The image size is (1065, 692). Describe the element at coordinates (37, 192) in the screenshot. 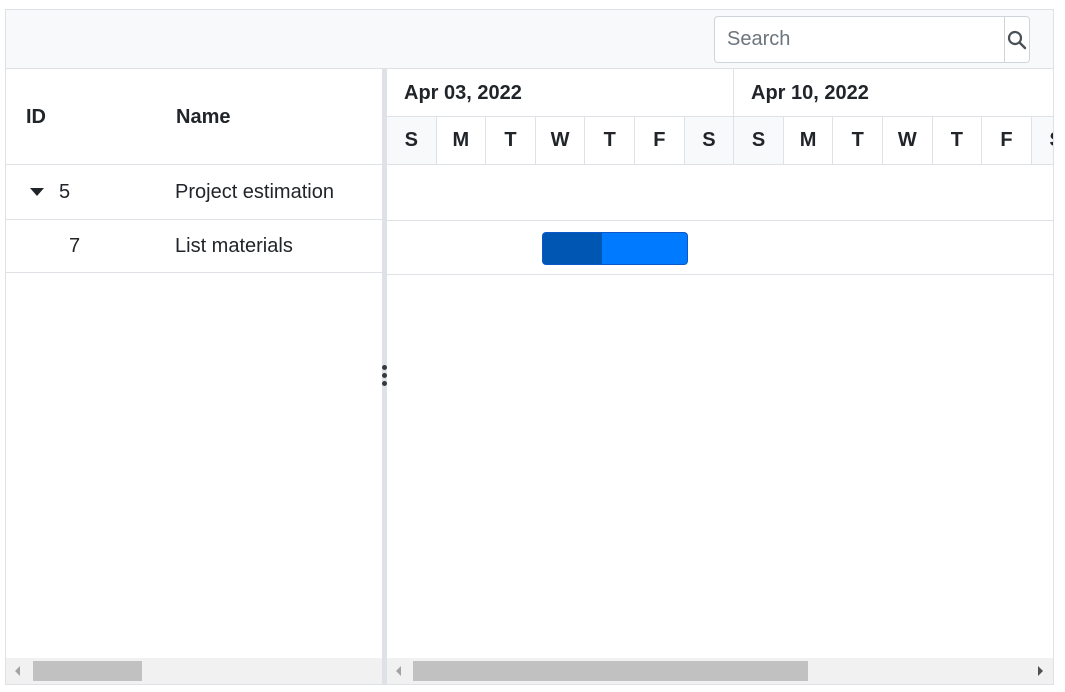

I see `collapse-arrow-icon` at that location.